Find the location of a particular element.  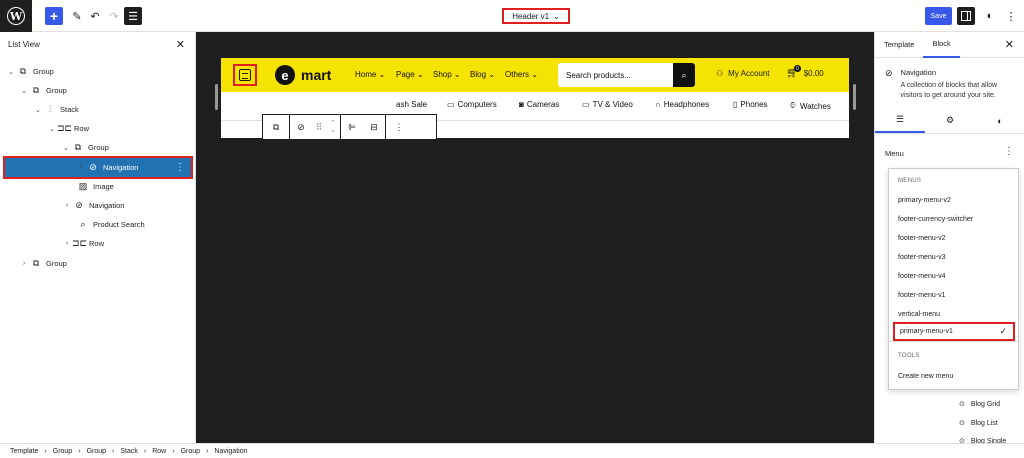

settings-sidebar-button is located at coordinates (966, 16).